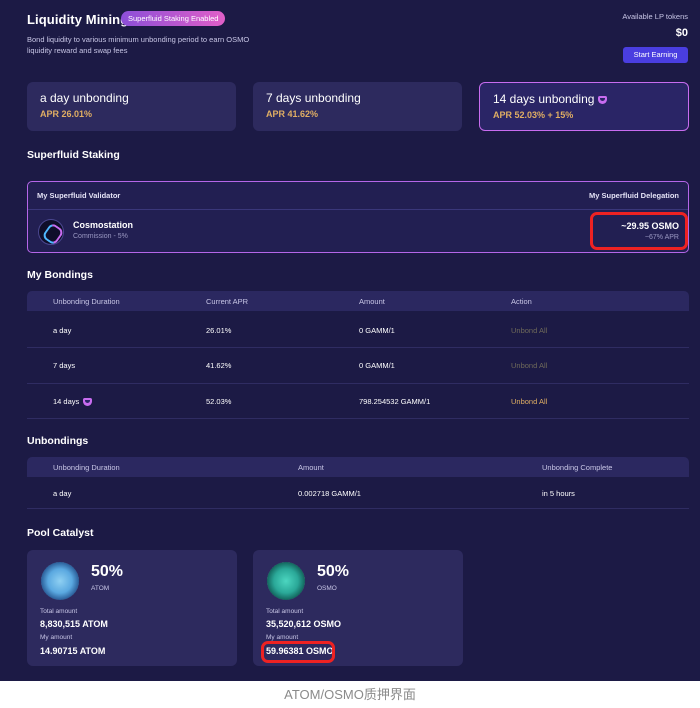  What do you see at coordinates (681, 33) in the screenshot?
I see `available-lp-value: $0` at bounding box center [681, 33].